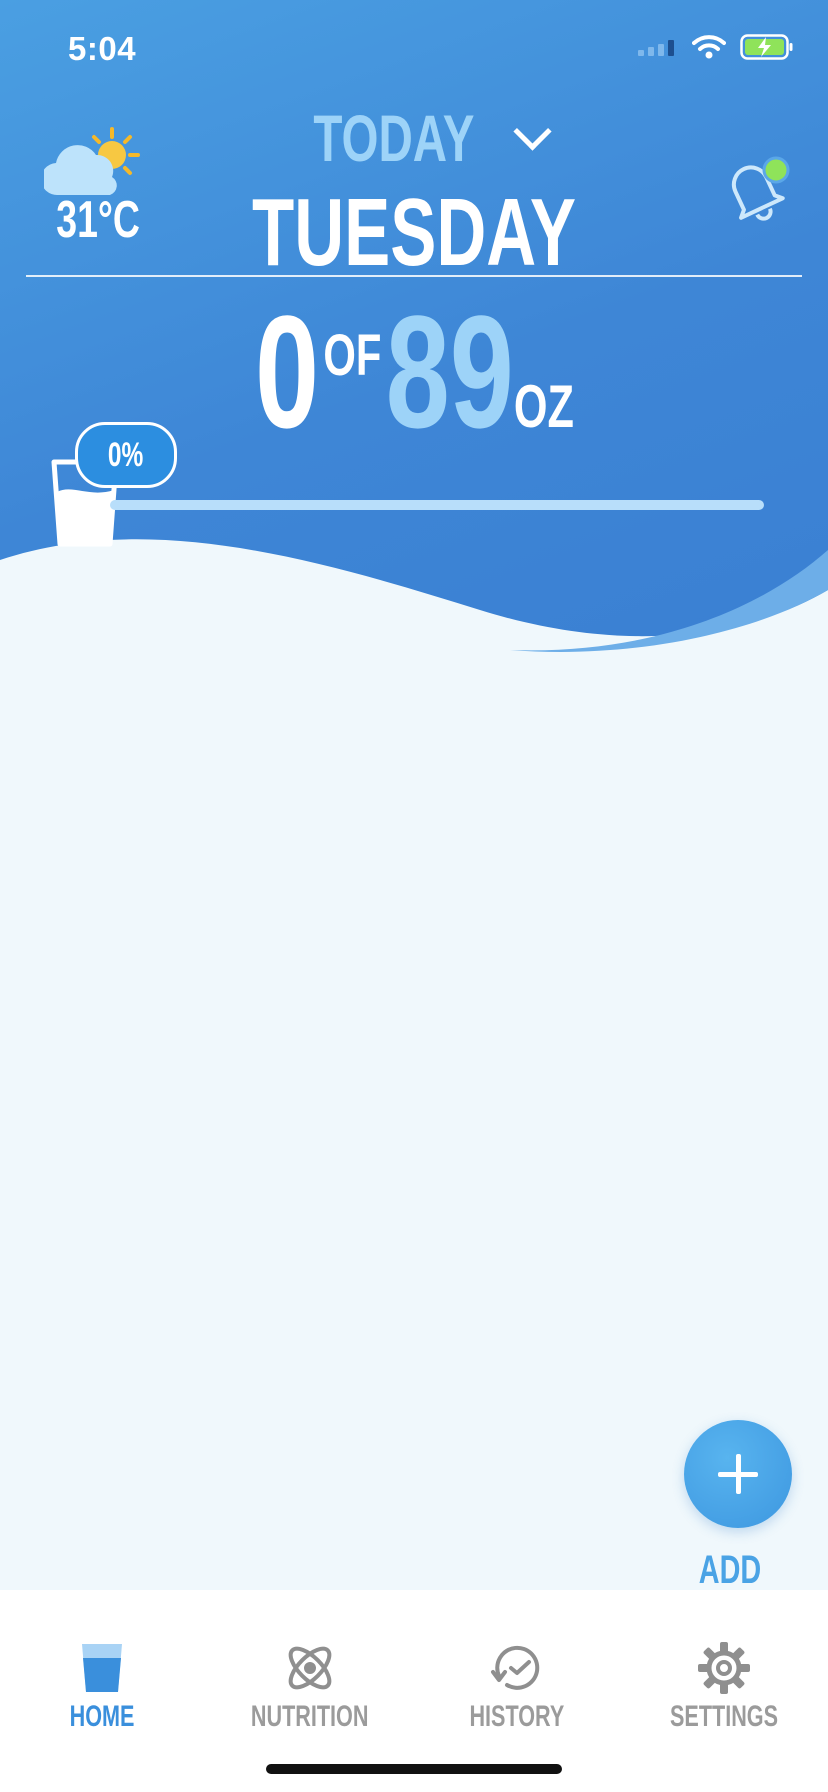 The image size is (828, 1792). What do you see at coordinates (723, 1716) in the screenshot?
I see `tab-settings-label: SETTINGS` at bounding box center [723, 1716].